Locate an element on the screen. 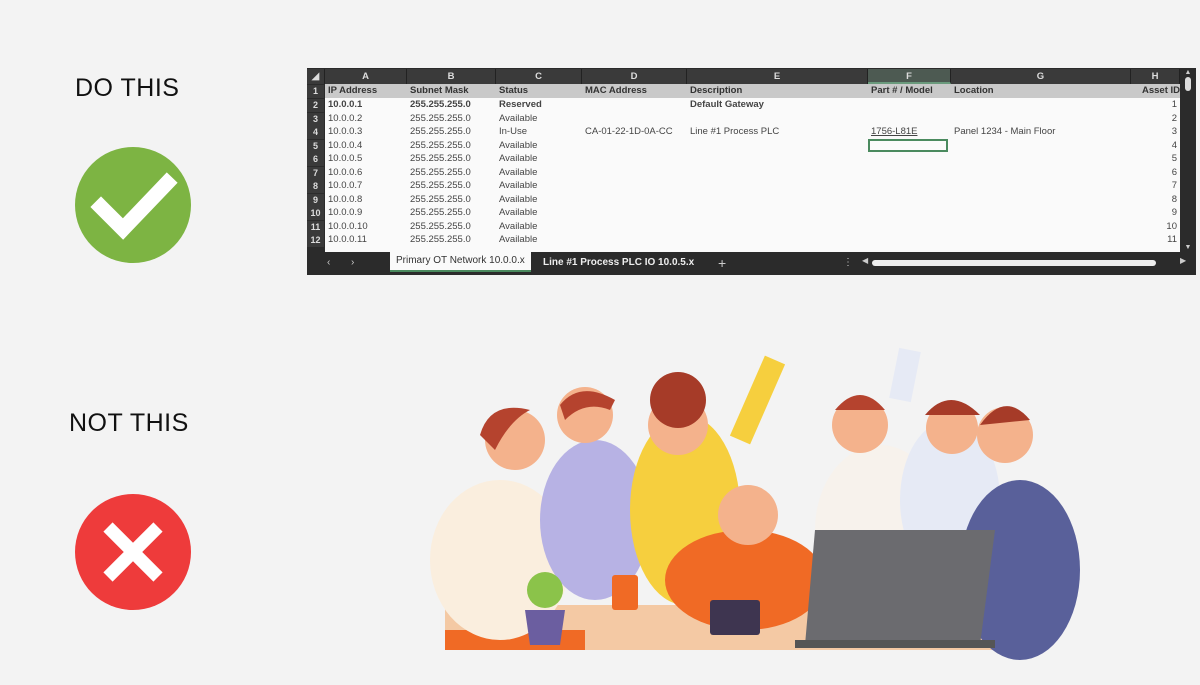 The width and height of the screenshot is (1200, 685). header-cell: IP Address is located at coordinates (366, 91).